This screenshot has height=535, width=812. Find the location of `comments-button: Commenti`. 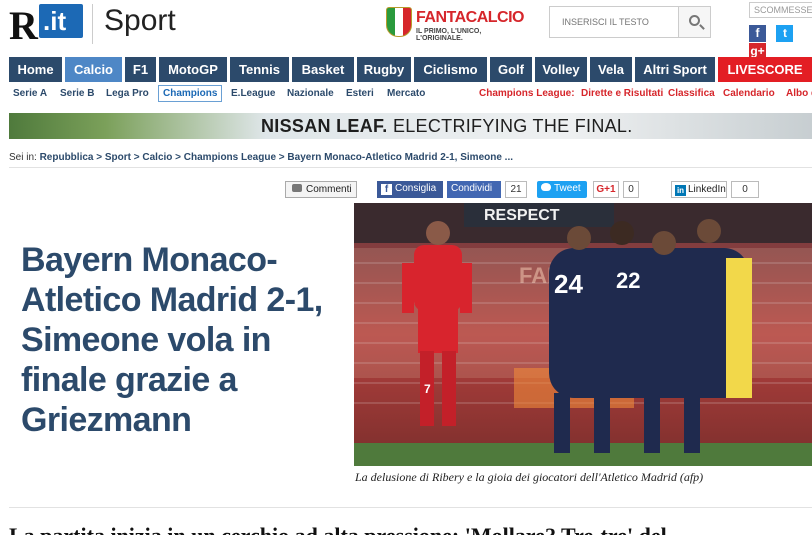

comments-button: Commenti is located at coordinates (321, 189).